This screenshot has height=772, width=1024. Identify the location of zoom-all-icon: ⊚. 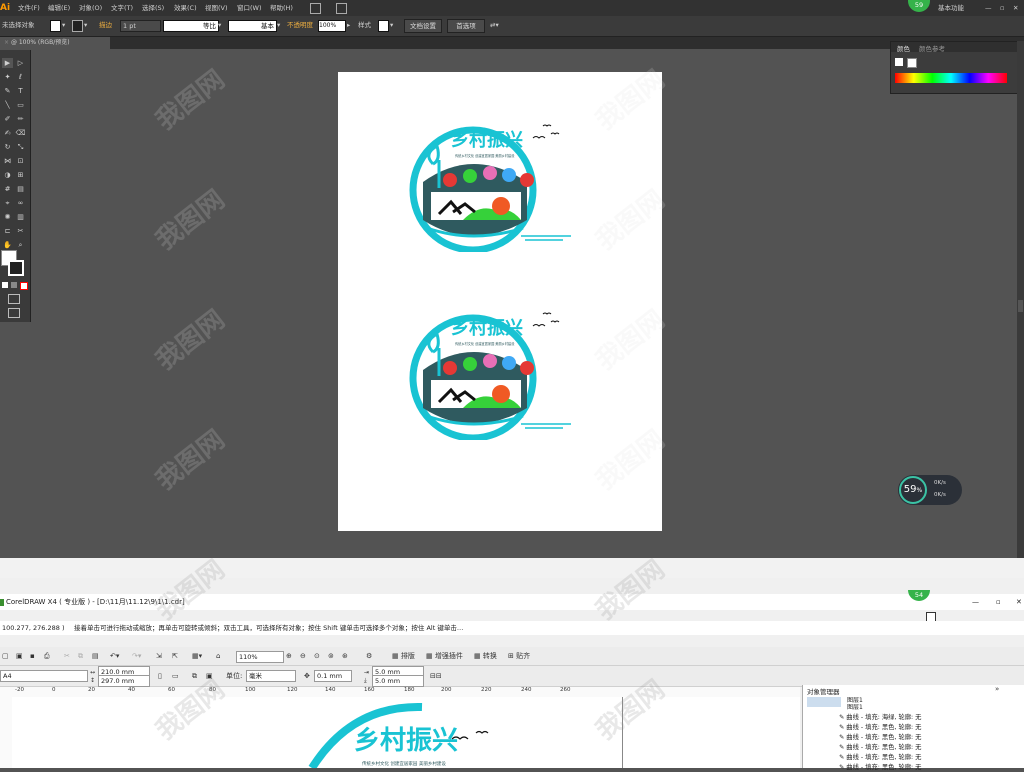
(331, 656).